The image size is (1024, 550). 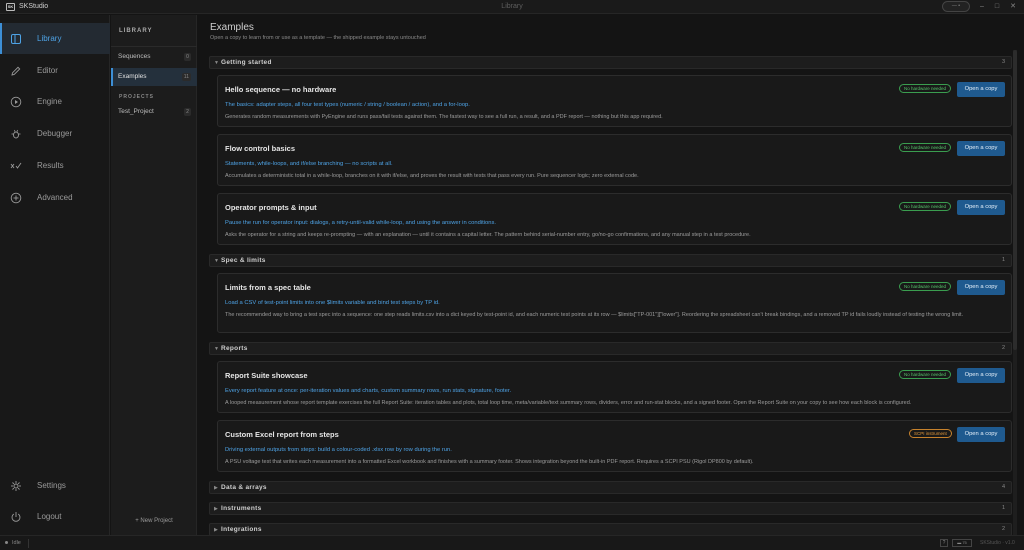 What do you see at coordinates (136, 97) in the screenshot?
I see `projects-heading: PROJECTS` at bounding box center [136, 97].